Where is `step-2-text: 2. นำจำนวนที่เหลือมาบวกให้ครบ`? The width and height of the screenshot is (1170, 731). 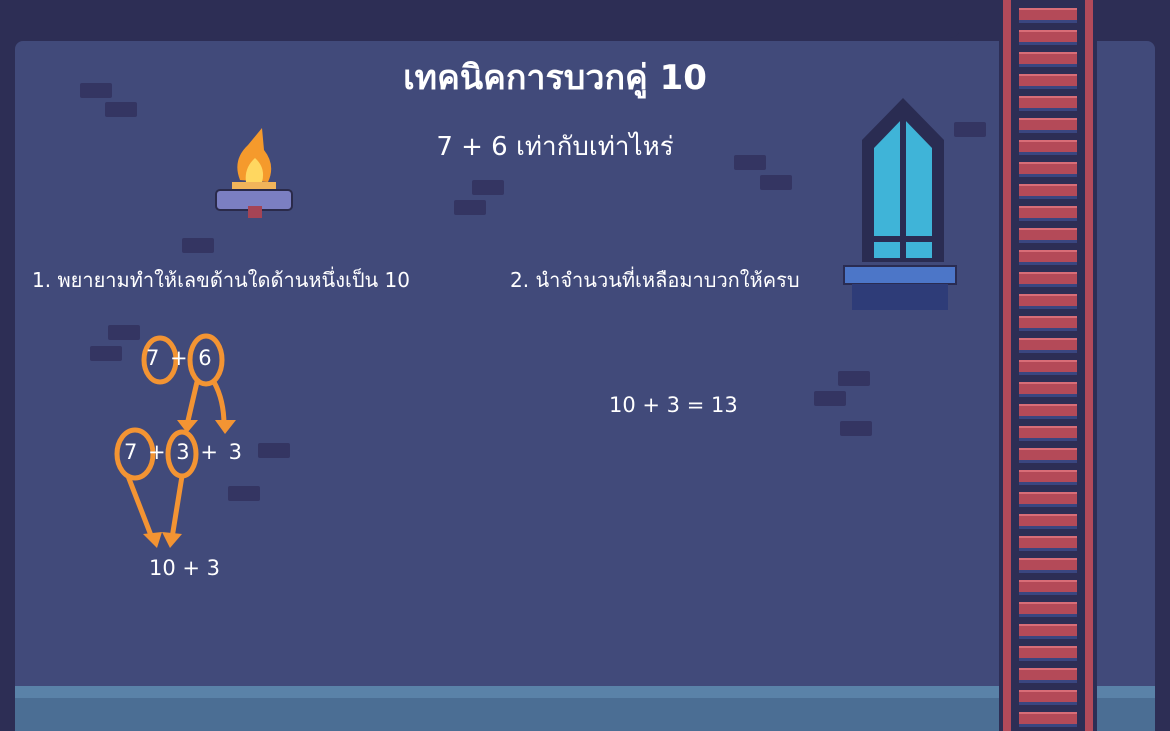 step-2-text: 2. นำจำนวนที่เหลือมาบวกให้ครบ is located at coordinates (655, 280).